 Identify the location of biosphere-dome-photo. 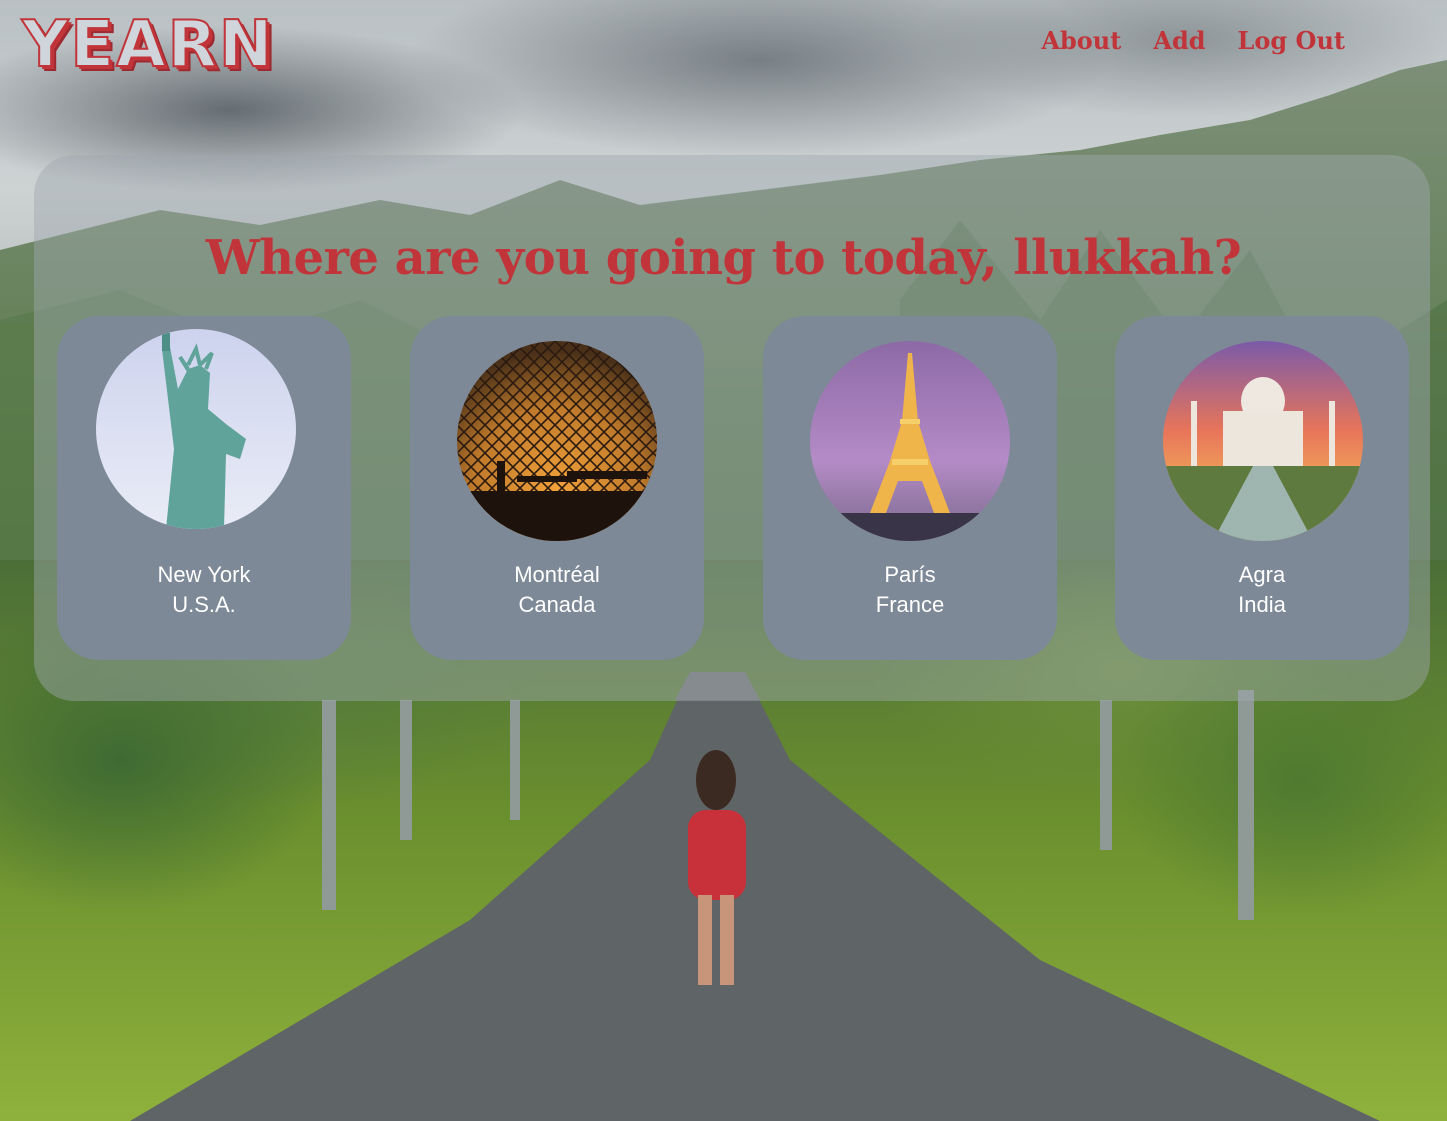
(557, 441).